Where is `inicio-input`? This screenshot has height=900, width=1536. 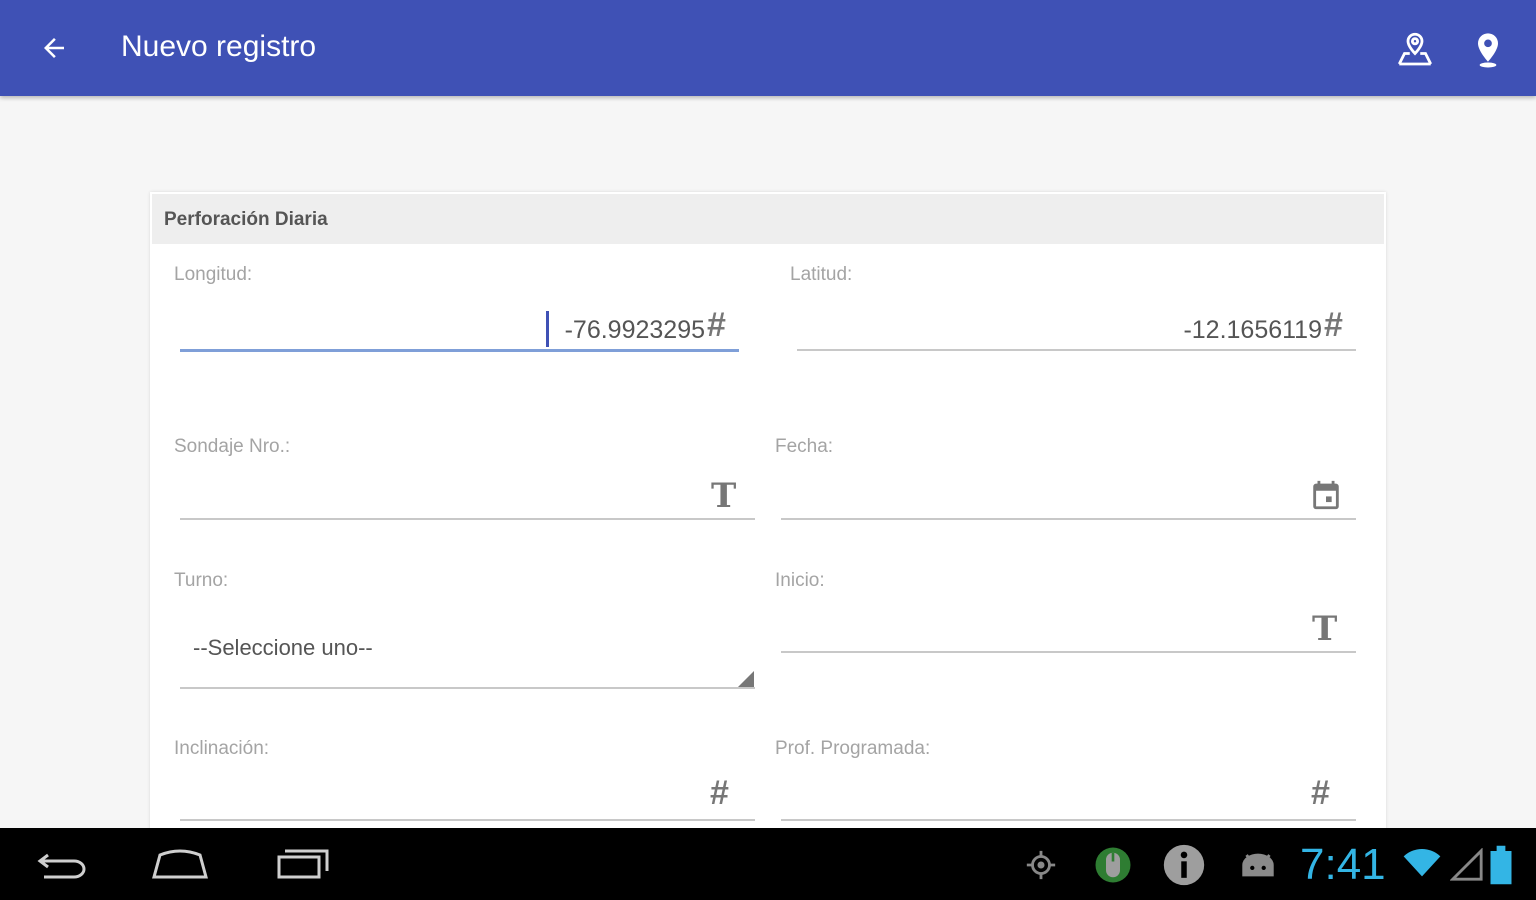
inicio-input is located at coordinates (1068, 652).